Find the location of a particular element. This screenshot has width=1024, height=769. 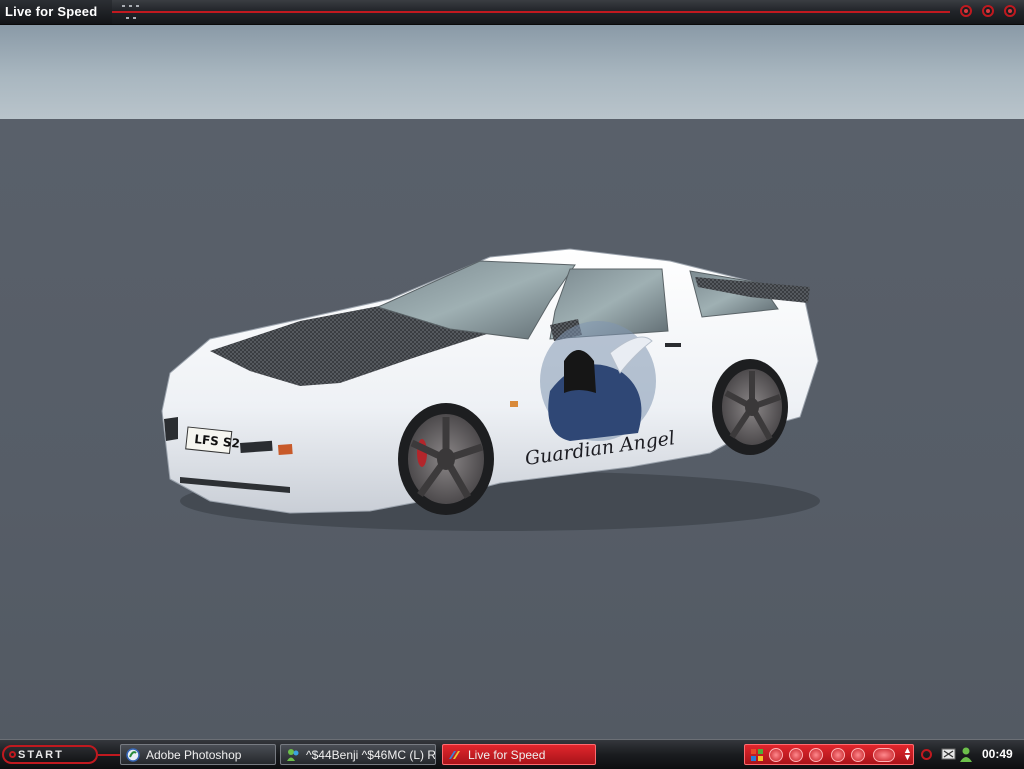

task-label: Adobe Photoshop is located at coordinates (194, 754).